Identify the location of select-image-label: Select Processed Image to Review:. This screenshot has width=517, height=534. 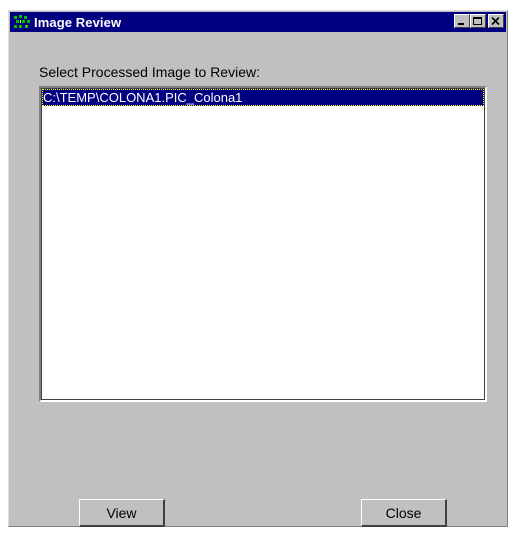
(149, 72).